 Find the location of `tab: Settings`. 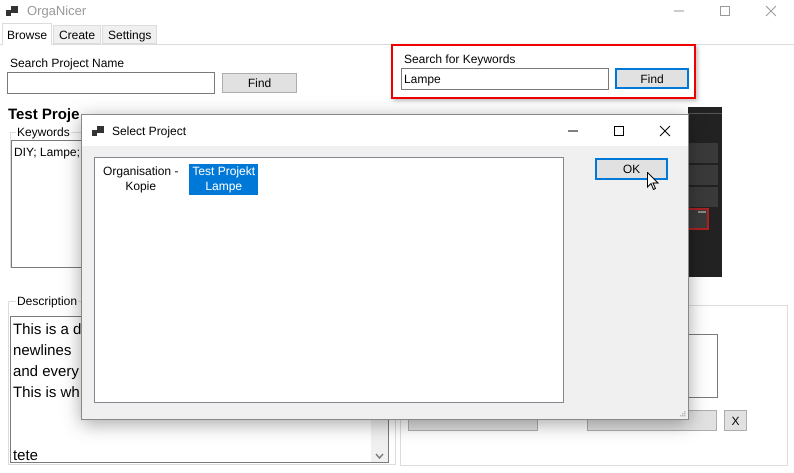

tab: Settings is located at coordinates (130, 34).